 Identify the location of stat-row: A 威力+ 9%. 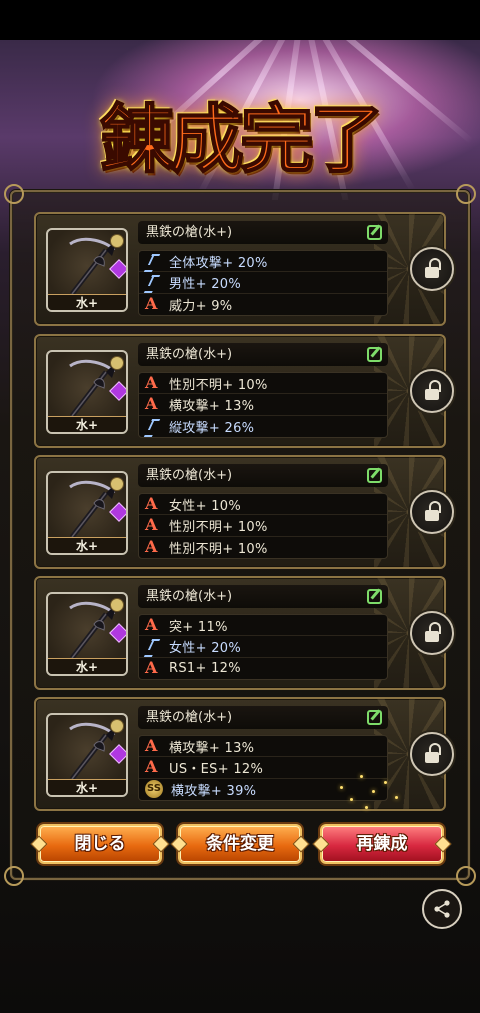
(263, 304).